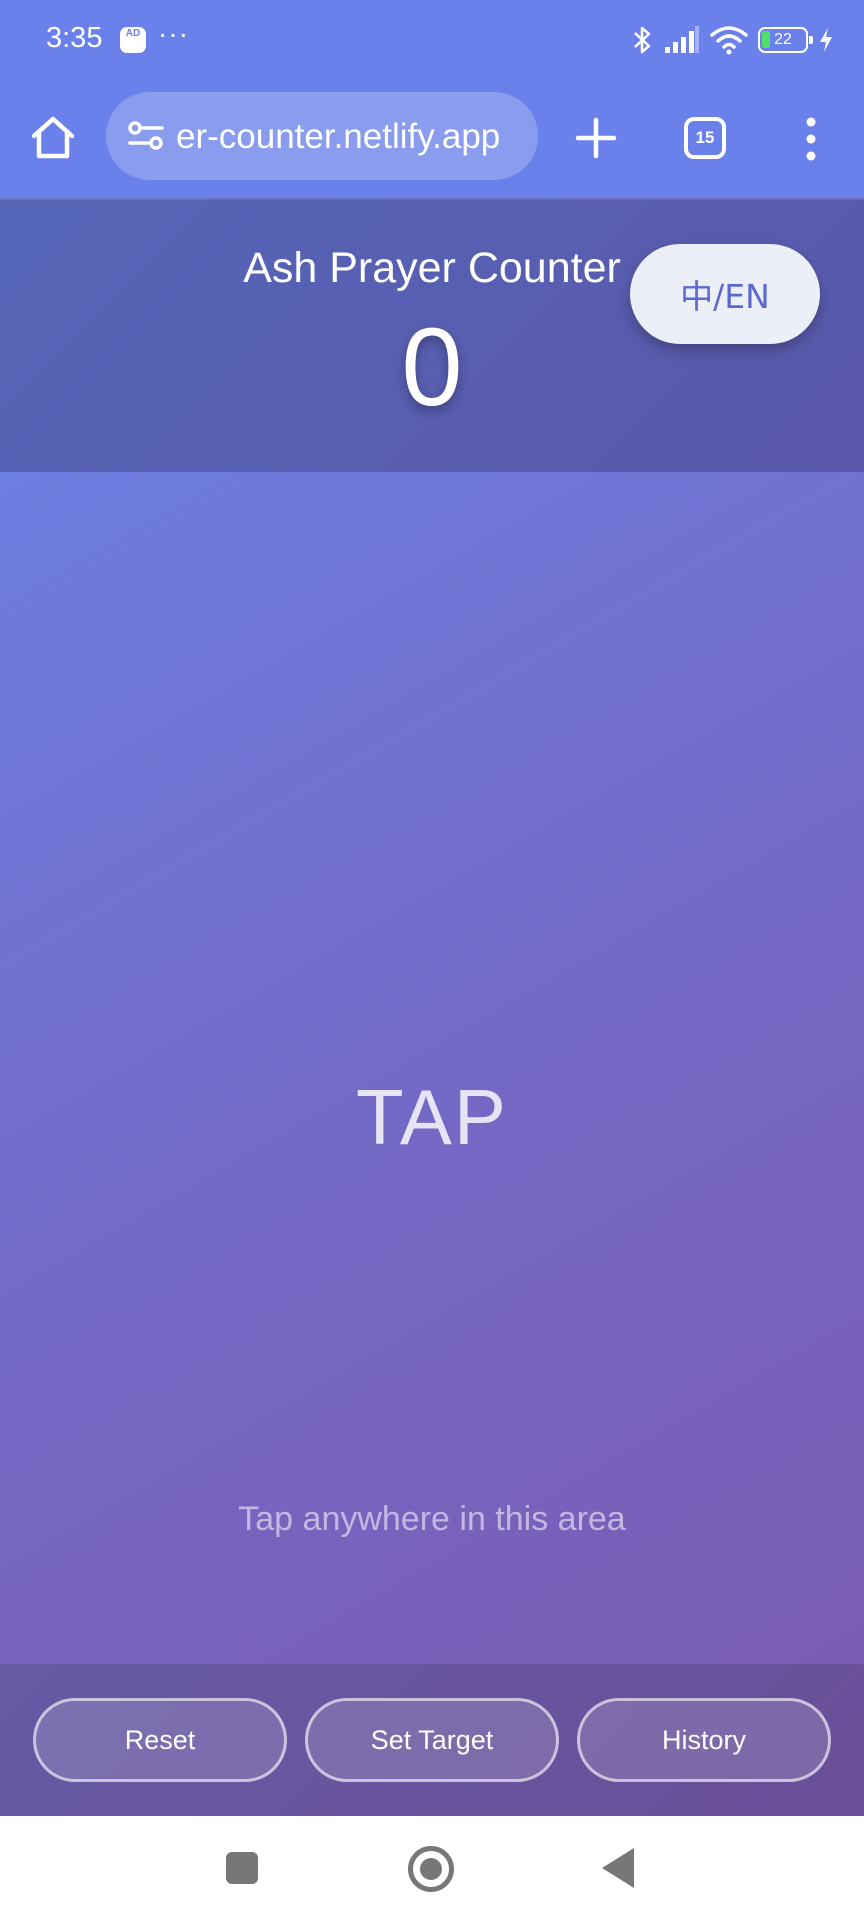 The width and height of the screenshot is (864, 1920). I want to click on action-bar: Reset Set Target History, so click(432, 1740).